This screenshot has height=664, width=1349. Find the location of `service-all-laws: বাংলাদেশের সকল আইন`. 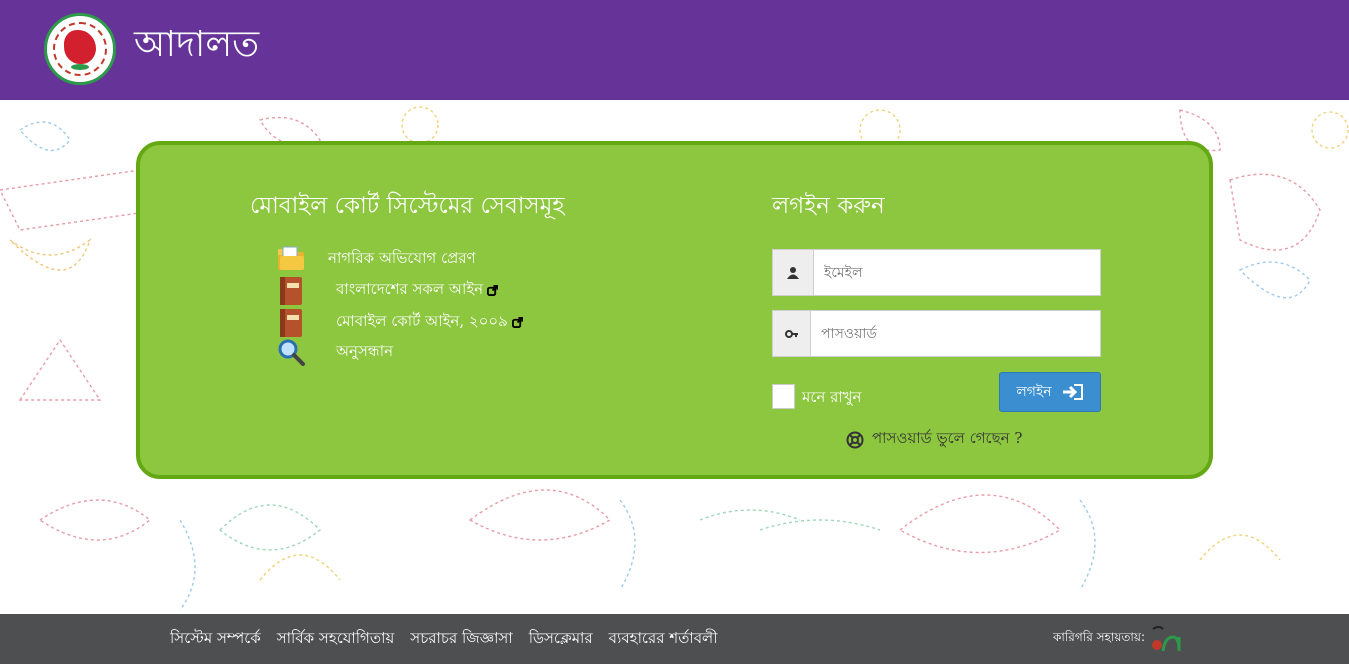

service-all-laws: বাংলাদেশের সকল আইন is located at coordinates (387, 290).